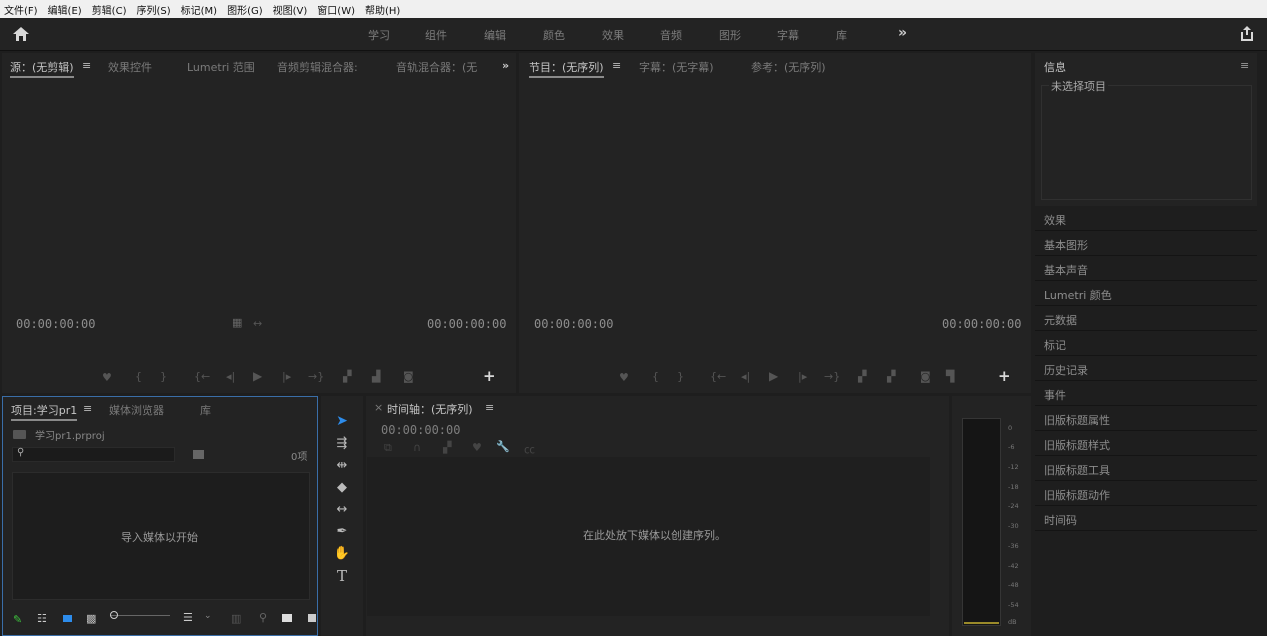 This screenshot has width=1267, height=636. What do you see at coordinates (1146, 469) in the screenshot?
I see `side-panel-item-10: 旧版标题工具` at bounding box center [1146, 469].